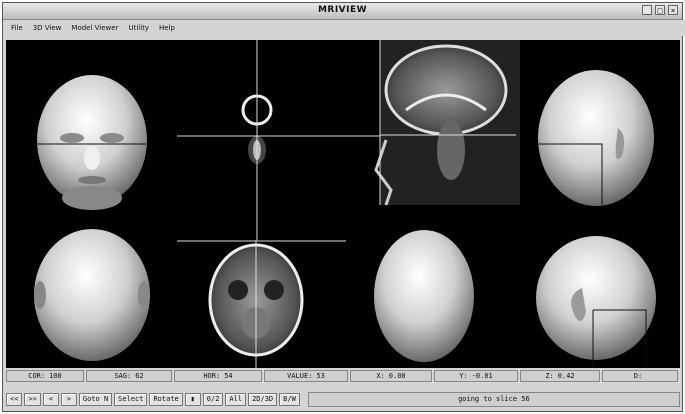 The width and height of the screenshot is (685, 414). I want to click on status-label: D:, so click(638, 376).